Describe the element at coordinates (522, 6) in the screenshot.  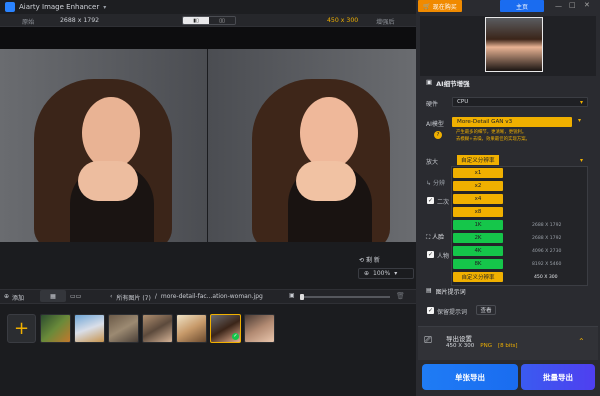
I see `home-button: 主页` at that location.